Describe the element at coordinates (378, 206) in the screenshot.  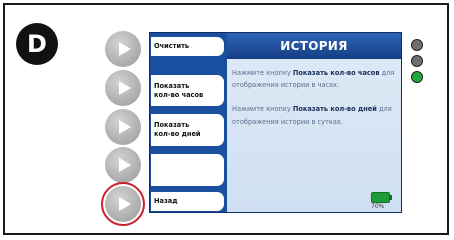
I see `battery-percent: 70%` at that location.